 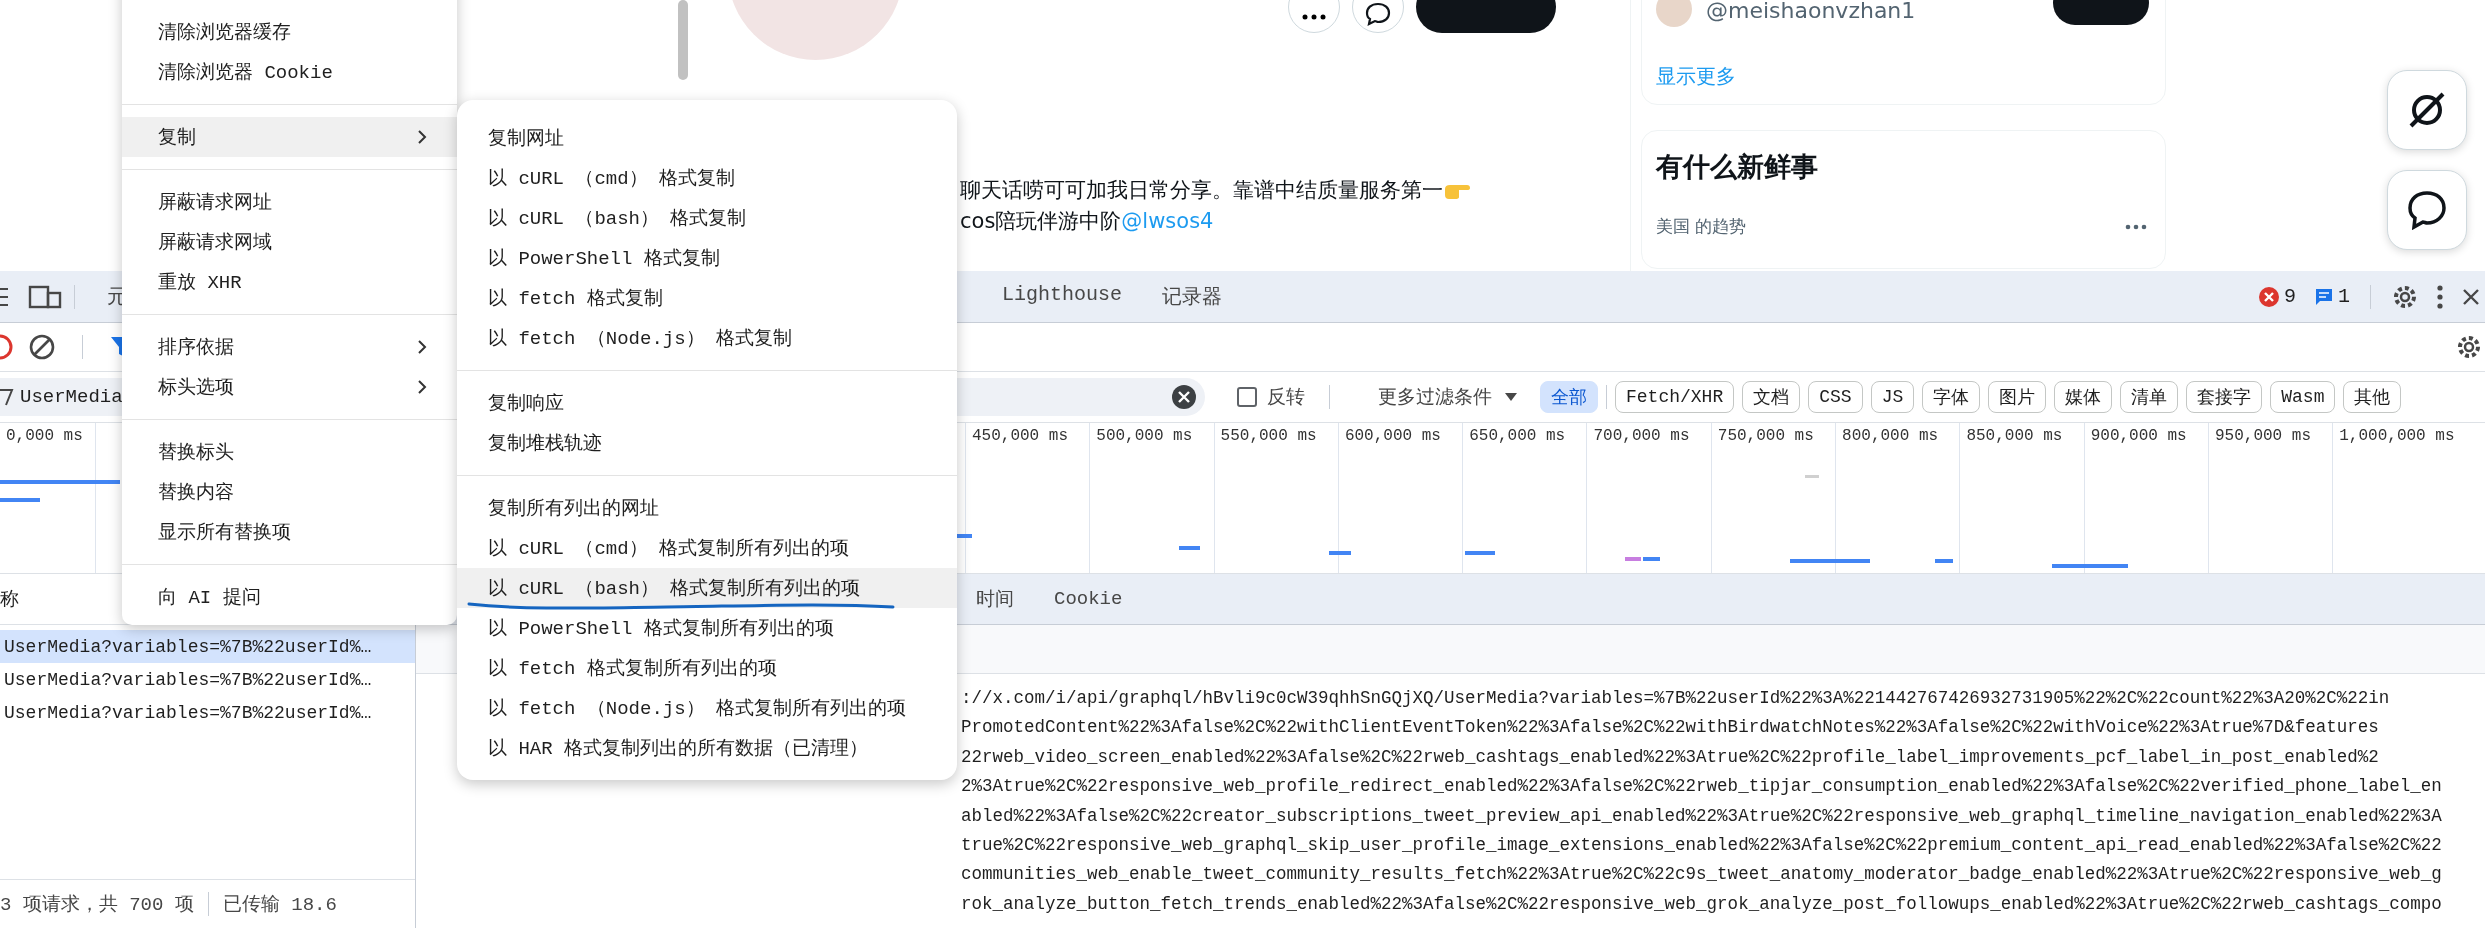 What do you see at coordinates (2344, 296) in the screenshot?
I see `message-count: 1` at bounding box center [2344, 296].